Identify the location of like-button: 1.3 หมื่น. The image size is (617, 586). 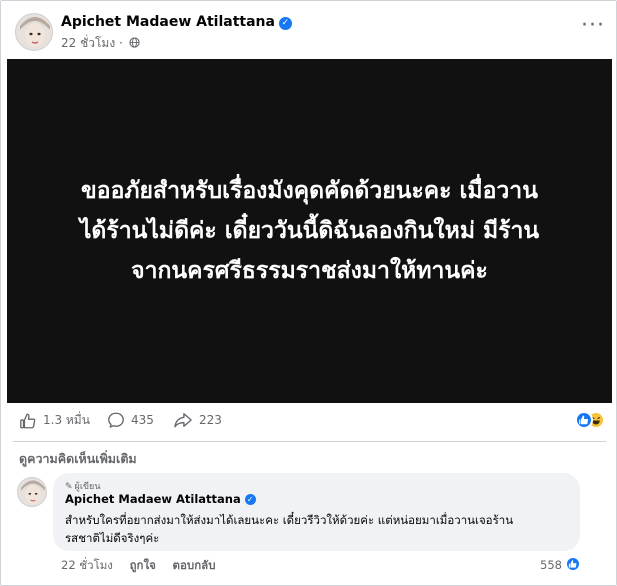
(54, 420).